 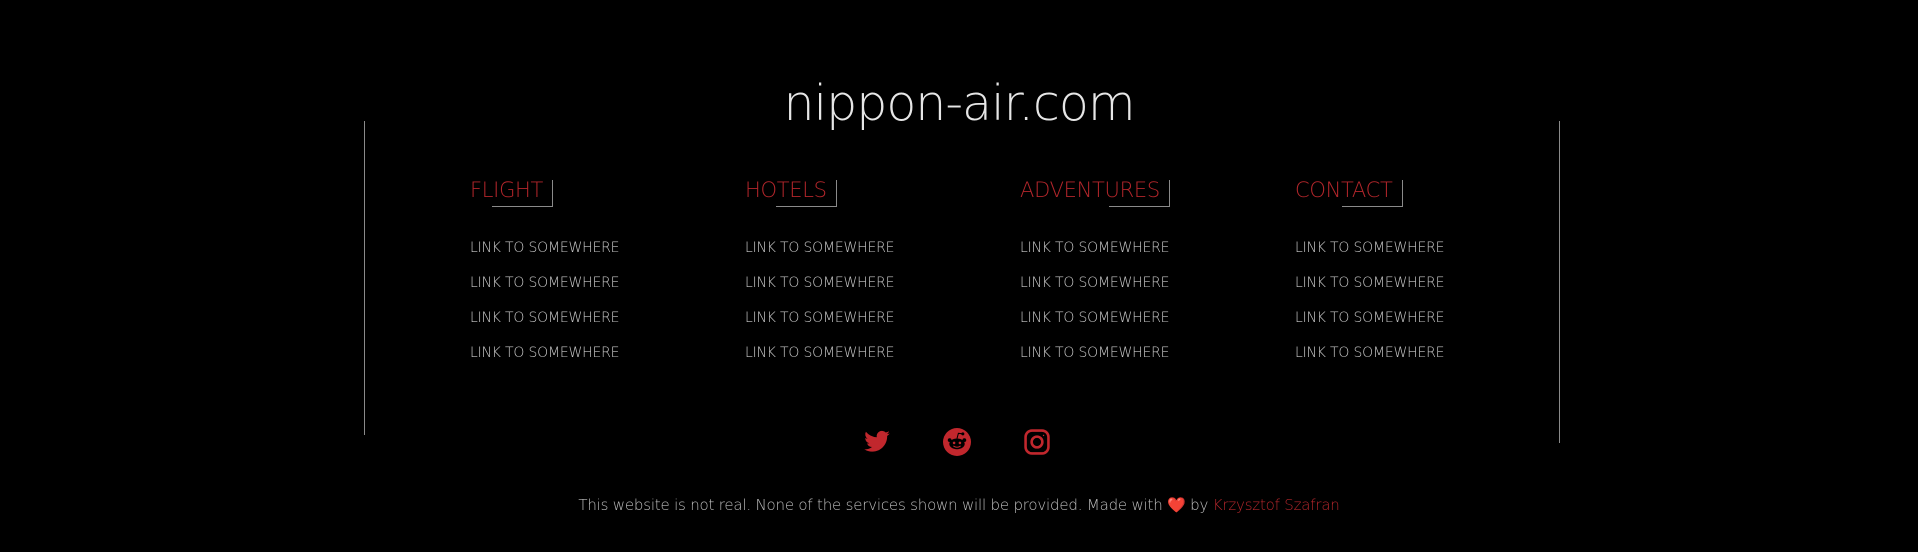 What do you see at coordinates (1199, 505) in the screenshot?
I see `footer-by: by` at bounding box center [1199, 505].